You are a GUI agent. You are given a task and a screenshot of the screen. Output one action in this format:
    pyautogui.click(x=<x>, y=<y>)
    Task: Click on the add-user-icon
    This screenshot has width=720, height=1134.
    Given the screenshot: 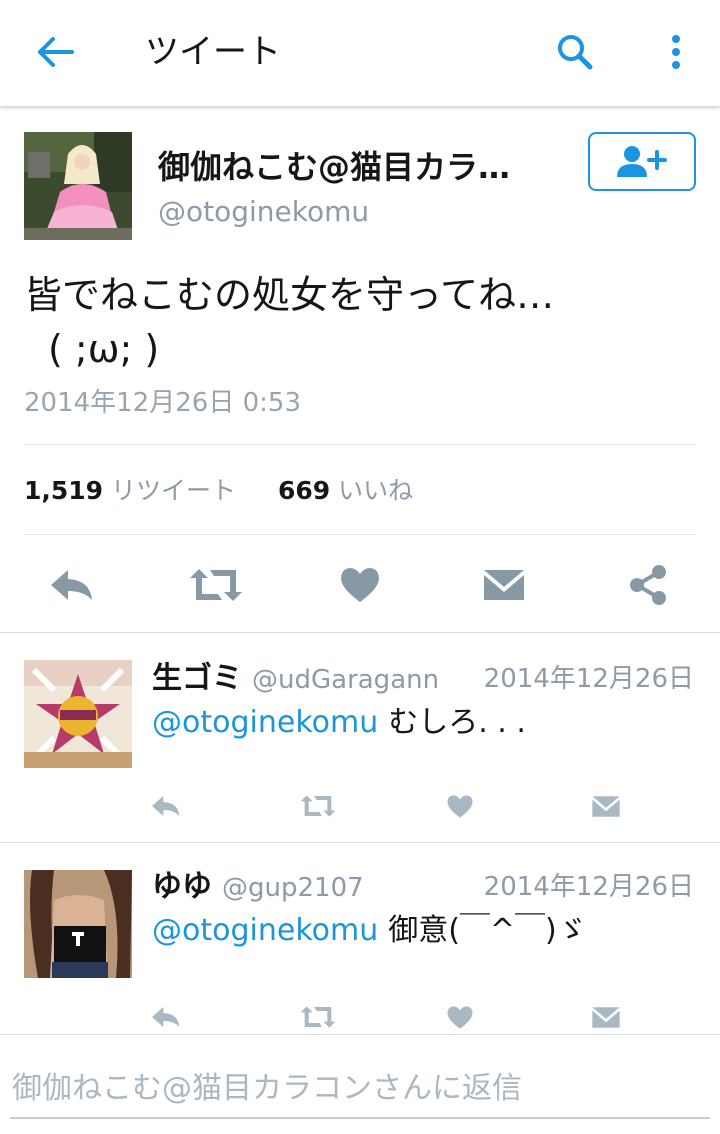 What is the action you would take?
    pyautogui.click(x=642, y=161)
    